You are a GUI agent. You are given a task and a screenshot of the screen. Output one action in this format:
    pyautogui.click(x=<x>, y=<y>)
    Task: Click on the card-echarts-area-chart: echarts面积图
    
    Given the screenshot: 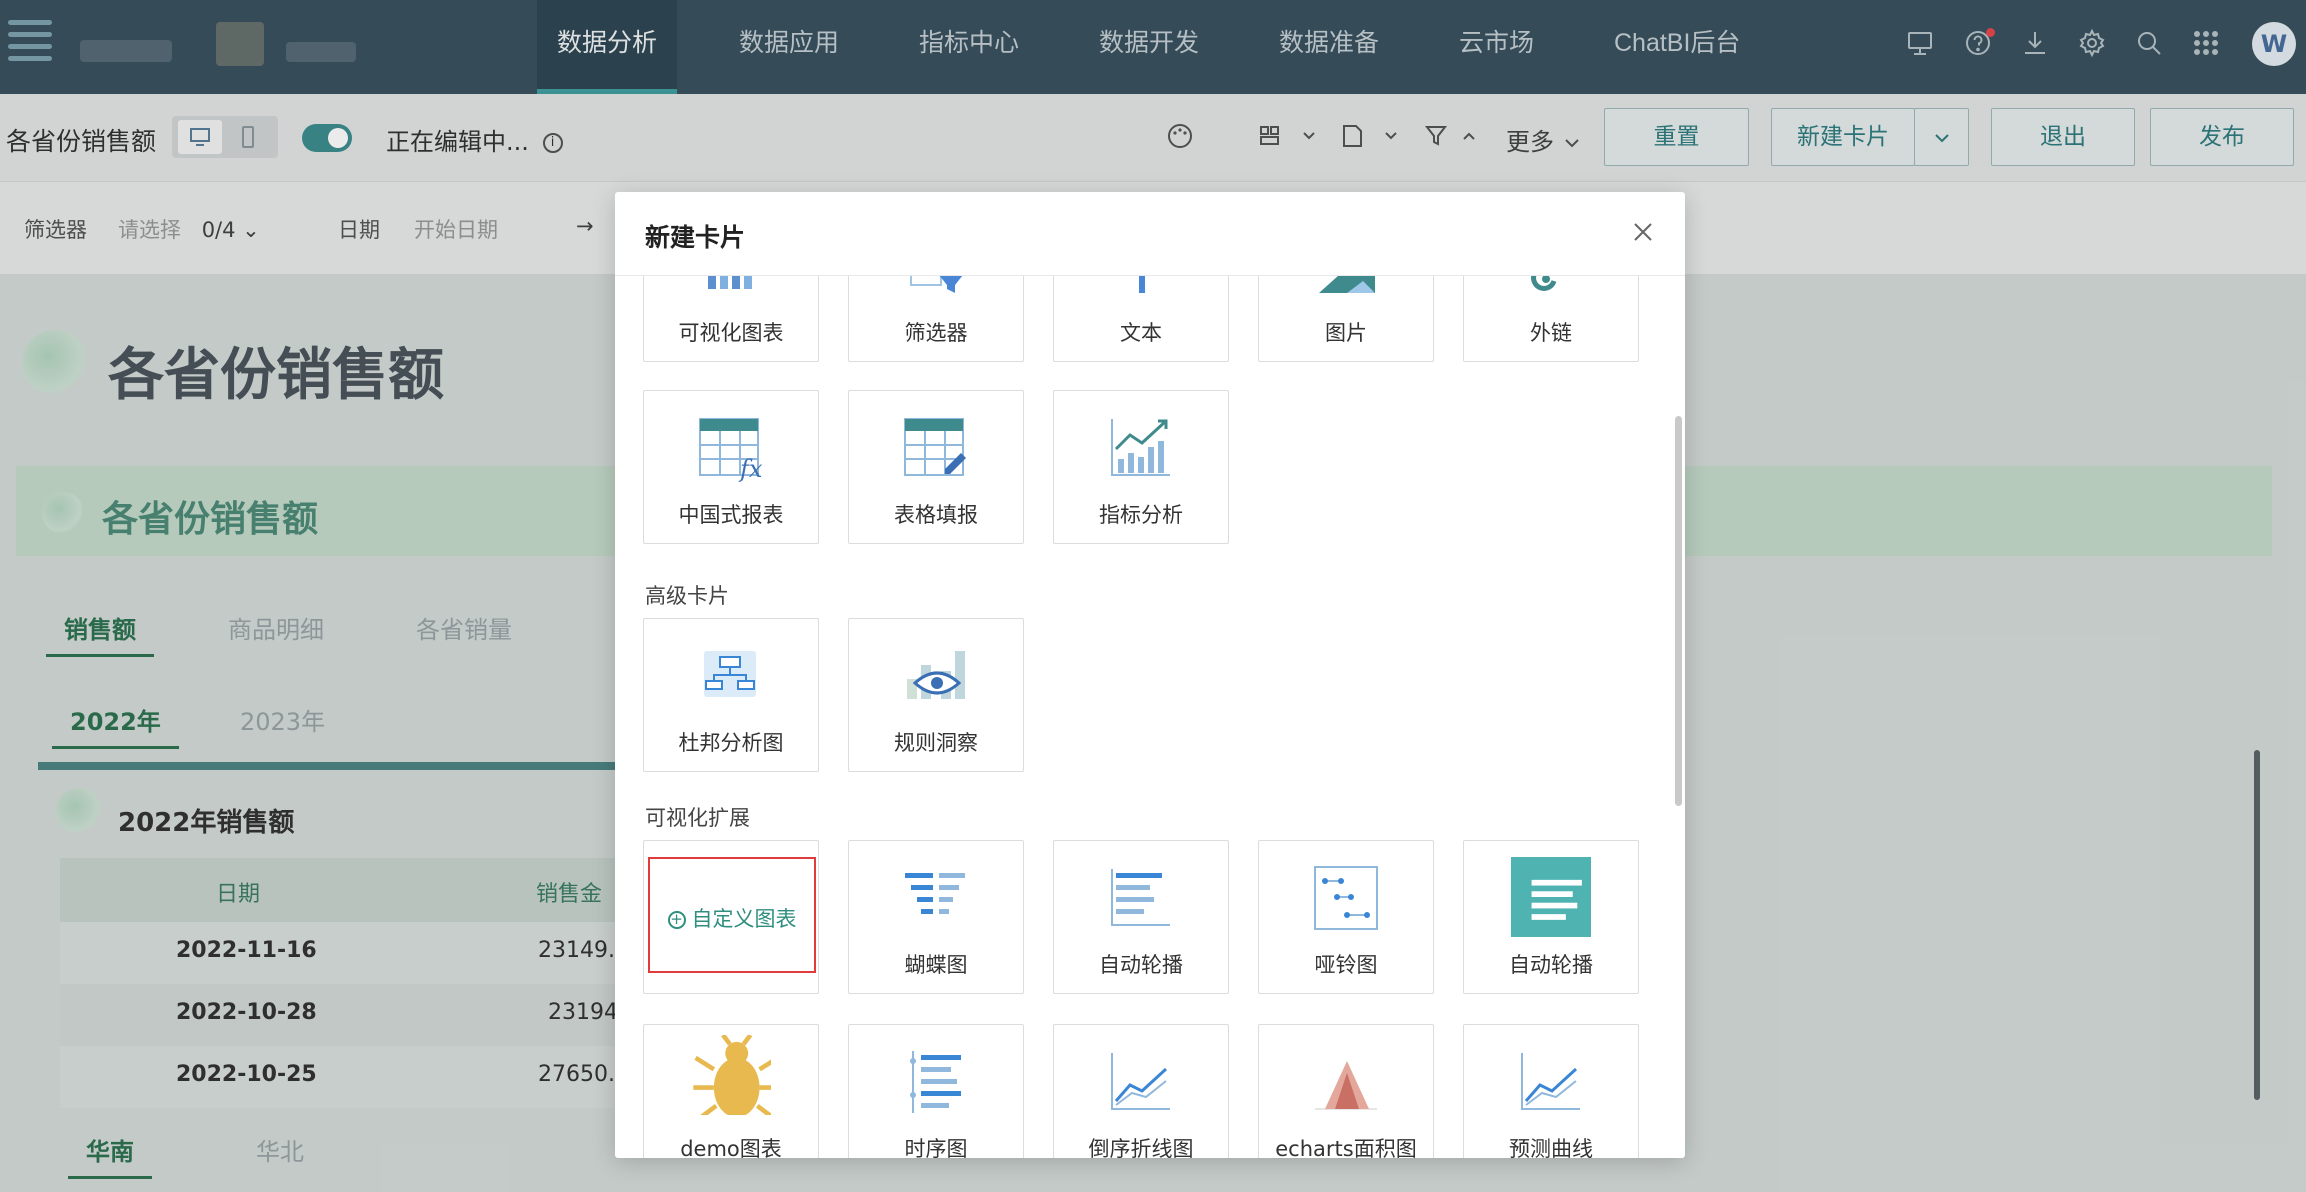 What is the action you would take?
    pyautogui.click(x=1346, y=1091)
    